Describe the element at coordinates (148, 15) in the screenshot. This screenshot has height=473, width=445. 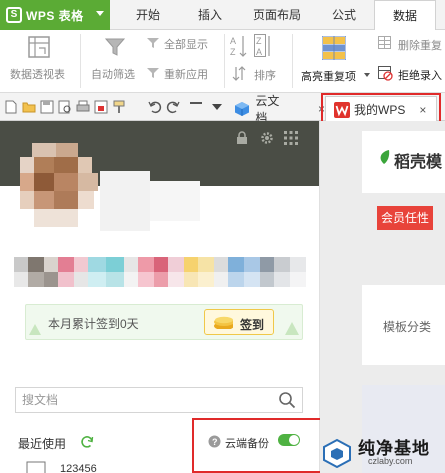
I see `tab-start: 开始` at that location.